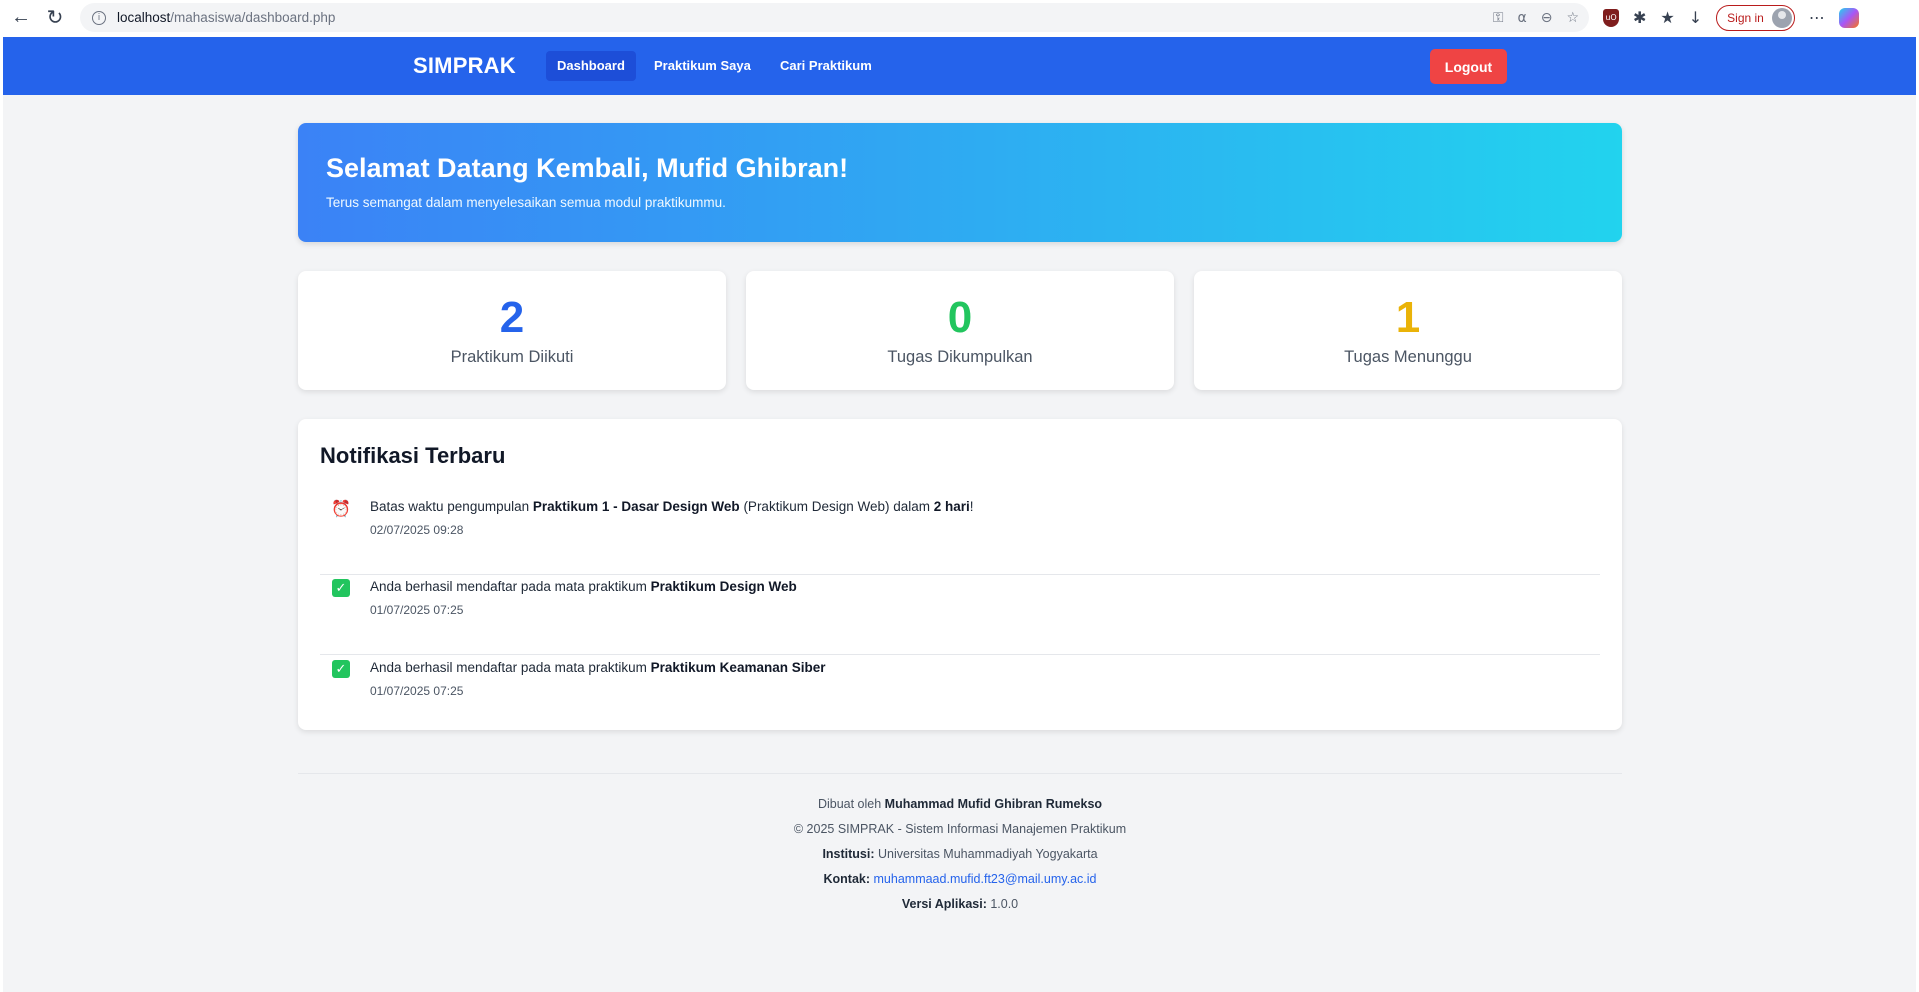  I want to click on stat-value: 2, so click(512, 317).